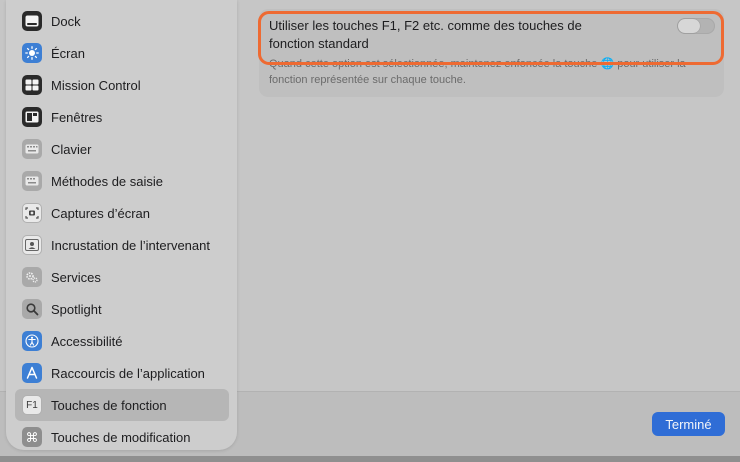 The image size is (740, 462). I want to click on sidebar-item-display: Écran, so click(122, 53).